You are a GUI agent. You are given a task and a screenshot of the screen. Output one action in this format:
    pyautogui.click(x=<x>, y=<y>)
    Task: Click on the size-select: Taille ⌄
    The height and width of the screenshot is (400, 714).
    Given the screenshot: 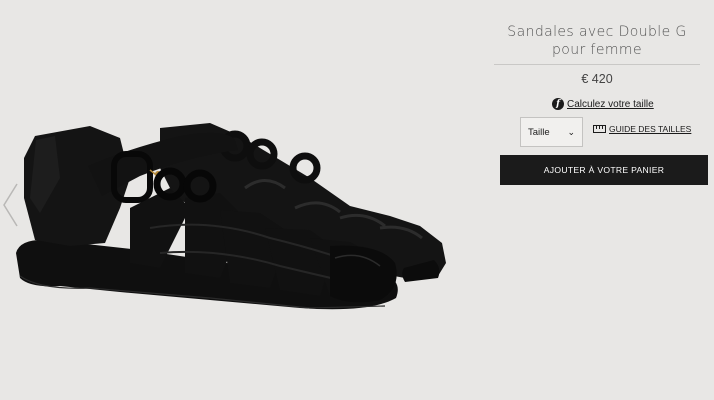 What is the action you would take?
    pyautogui.click(x=551, y=132)
    